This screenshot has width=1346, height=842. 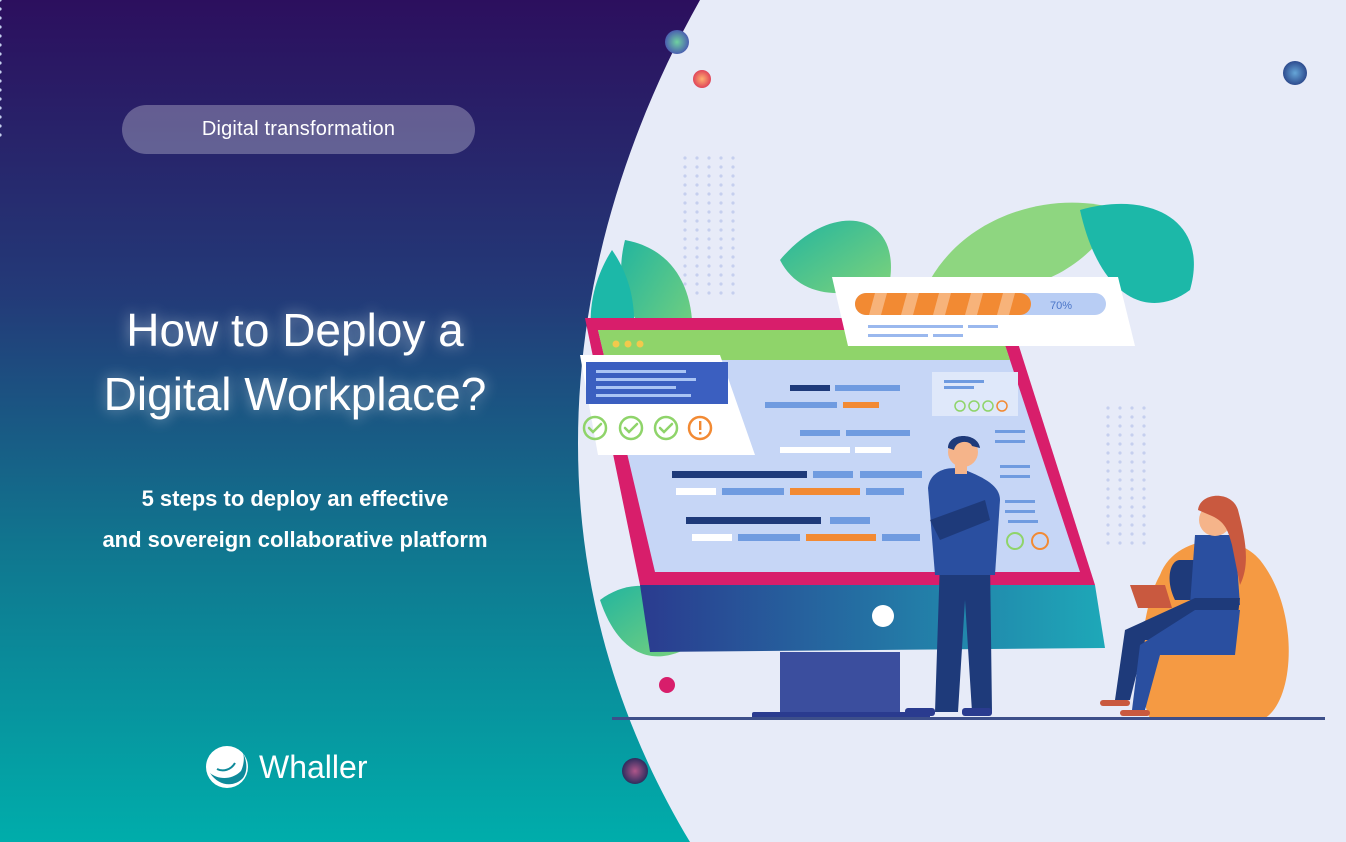 What do you see at coordinates (295, 498) in the screenshot?
I see `subtitle-line-1: 5 steps to deploy an effective` at bounding box center [295, 498].